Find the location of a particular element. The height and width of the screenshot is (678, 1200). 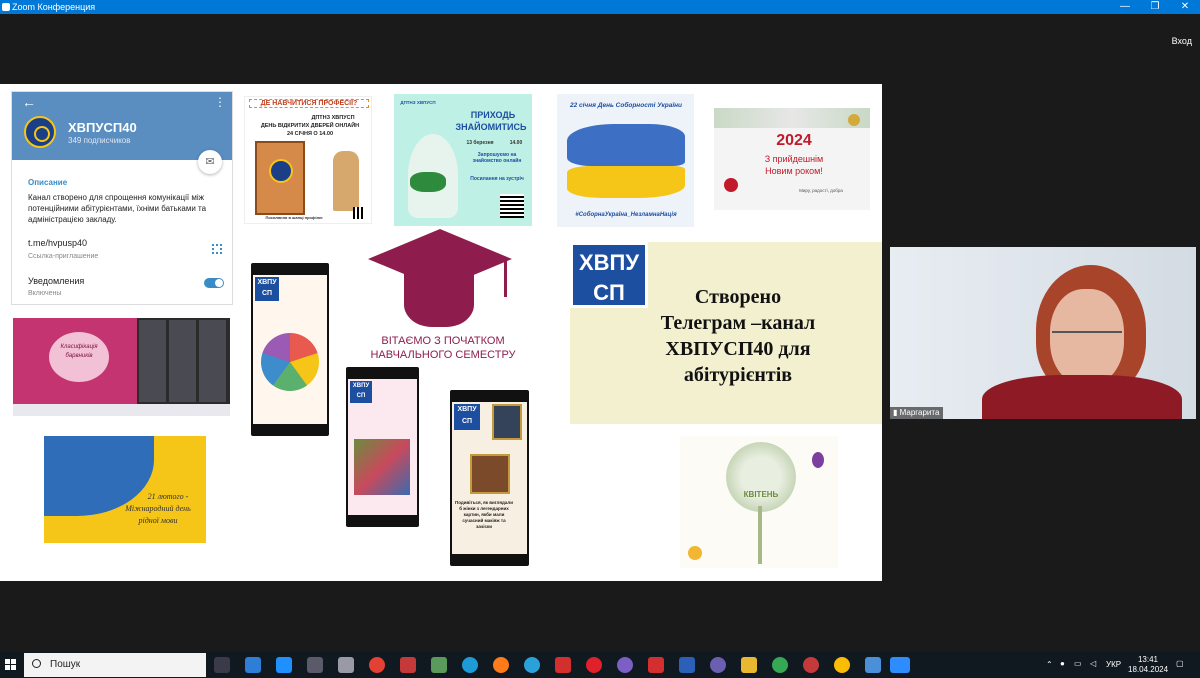

windows-logo-bl is located at coordinates (7, 667).